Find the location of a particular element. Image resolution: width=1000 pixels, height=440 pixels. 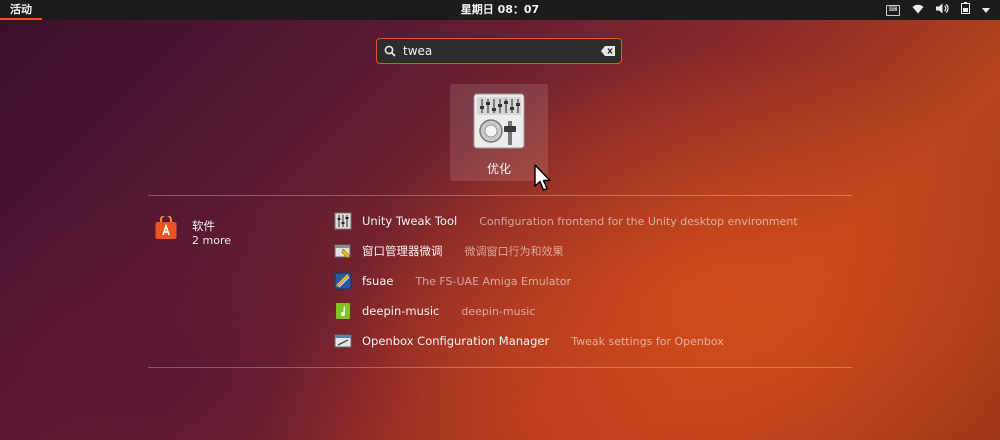

provider-name: 软件 is located at coordinates (203, 226).